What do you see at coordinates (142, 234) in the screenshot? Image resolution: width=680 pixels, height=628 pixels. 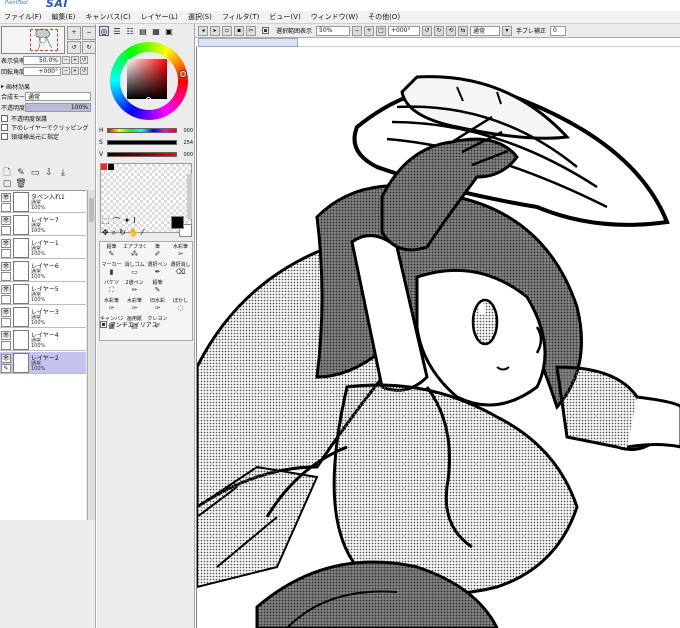 I see `eyedropper2-icon: ⁄` at bounding box center [142, 234].